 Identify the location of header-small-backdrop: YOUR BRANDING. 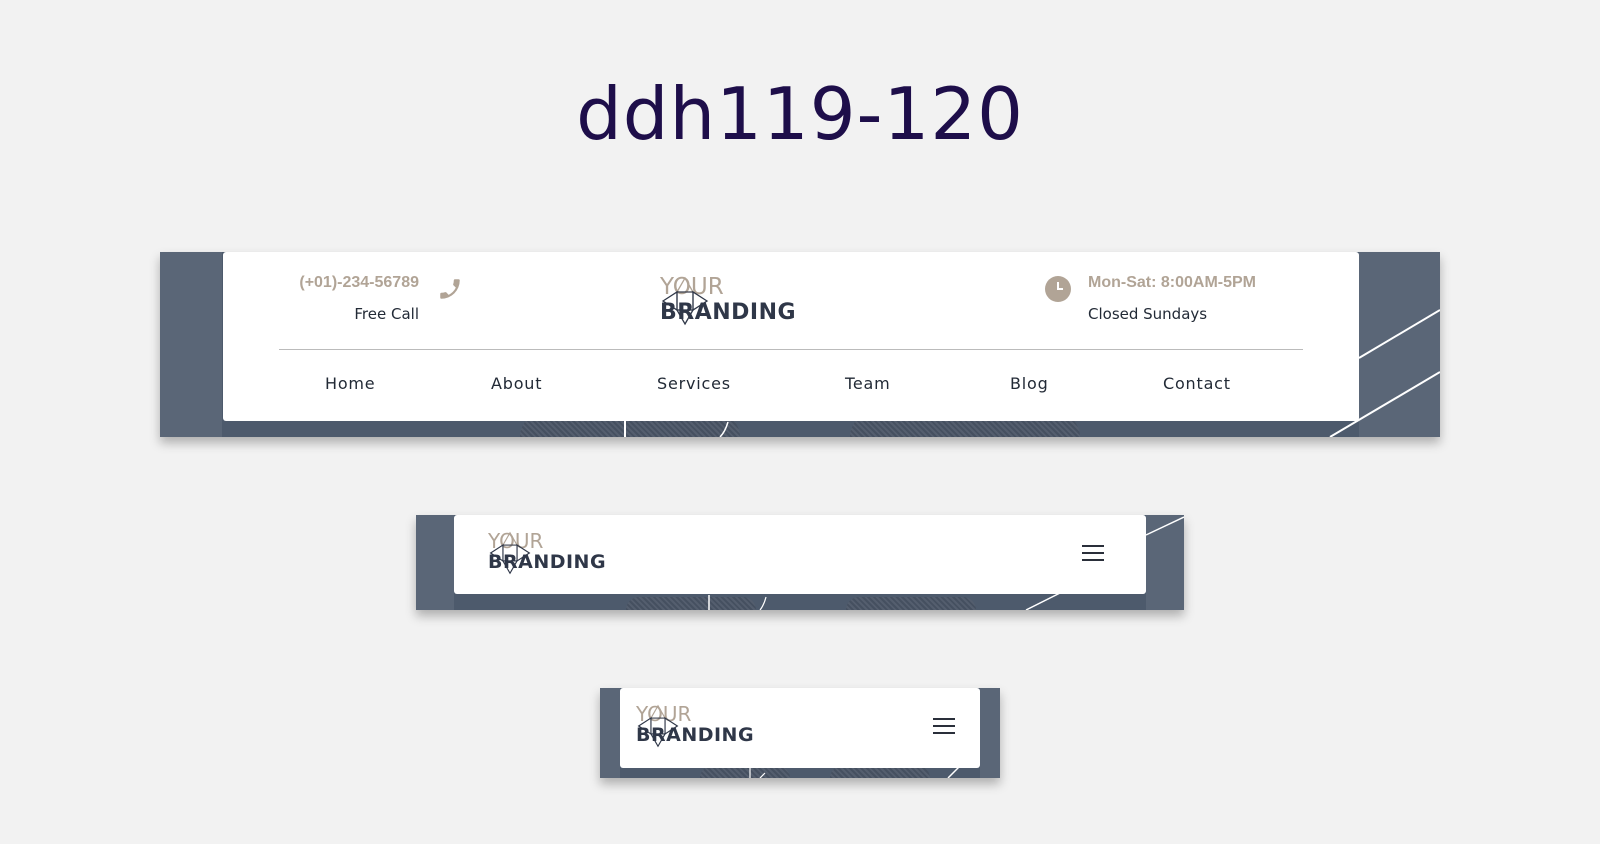
(800, 733).